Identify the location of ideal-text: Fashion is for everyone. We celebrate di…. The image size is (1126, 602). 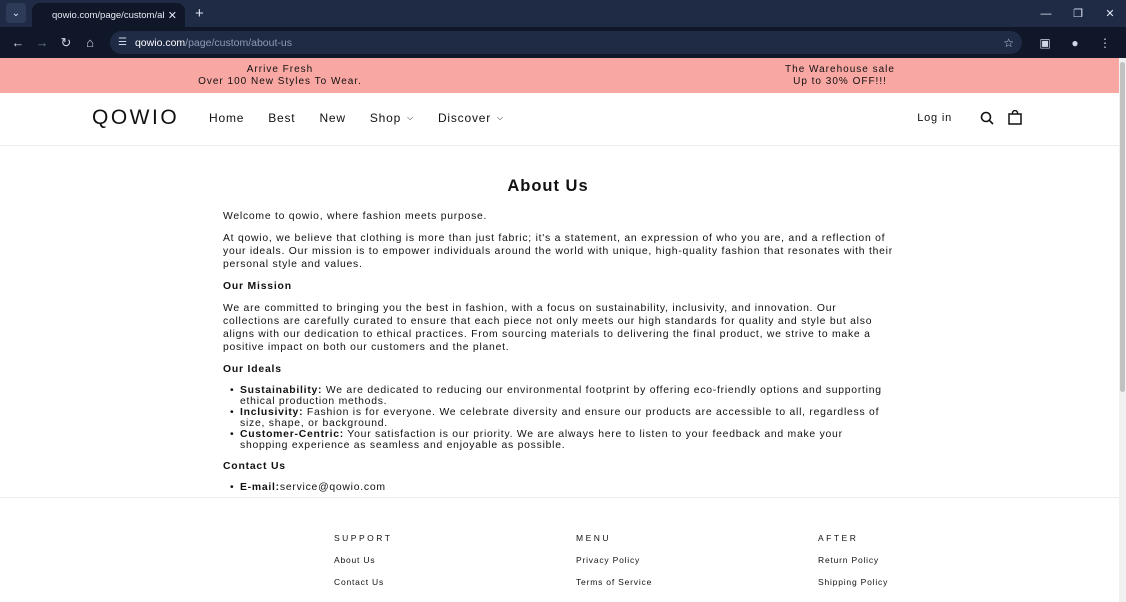
(560, 418).